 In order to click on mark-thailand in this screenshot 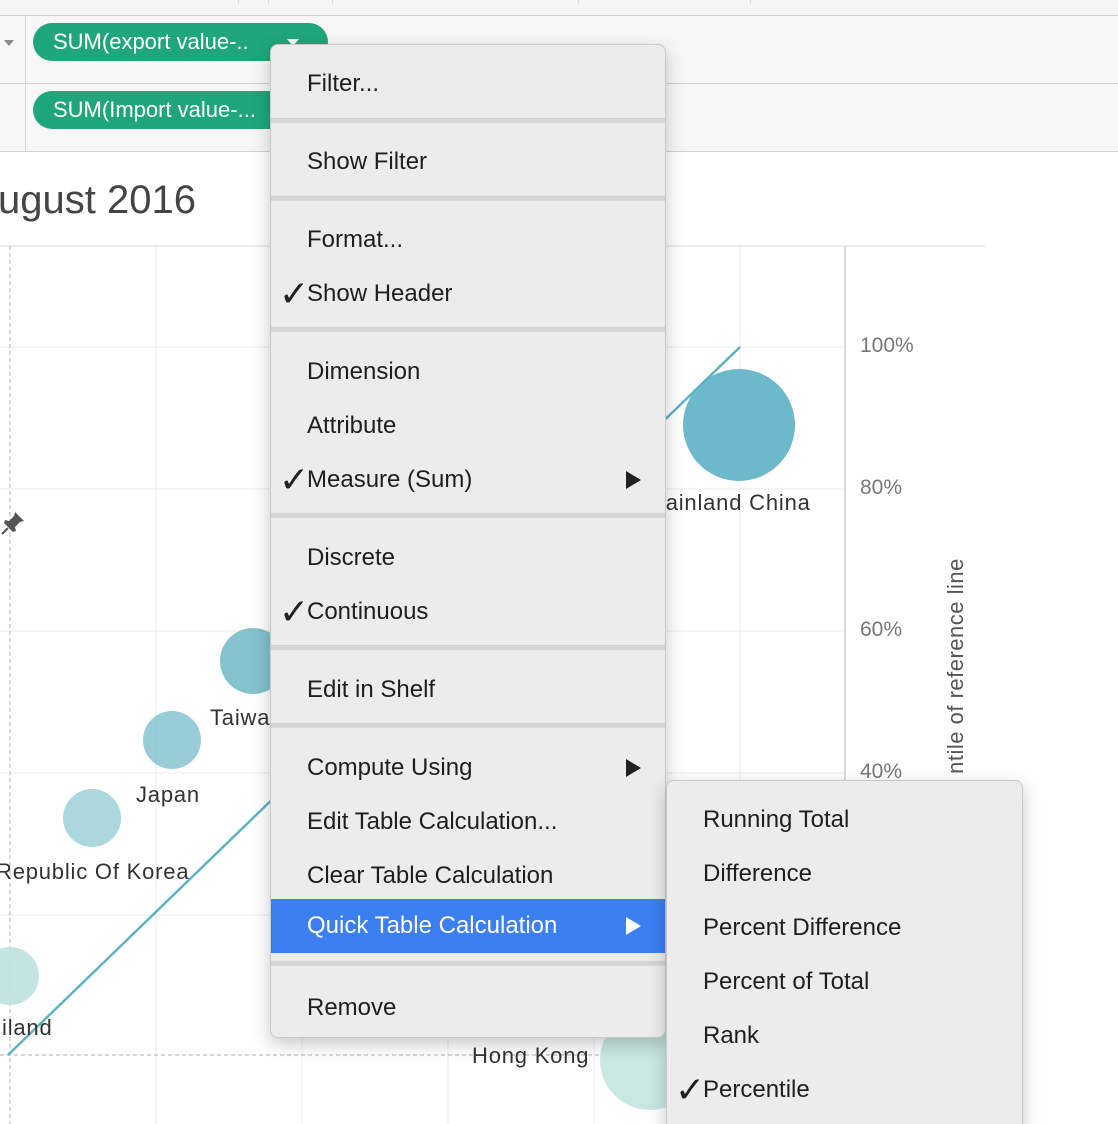, I will do `click(19, 976)`.